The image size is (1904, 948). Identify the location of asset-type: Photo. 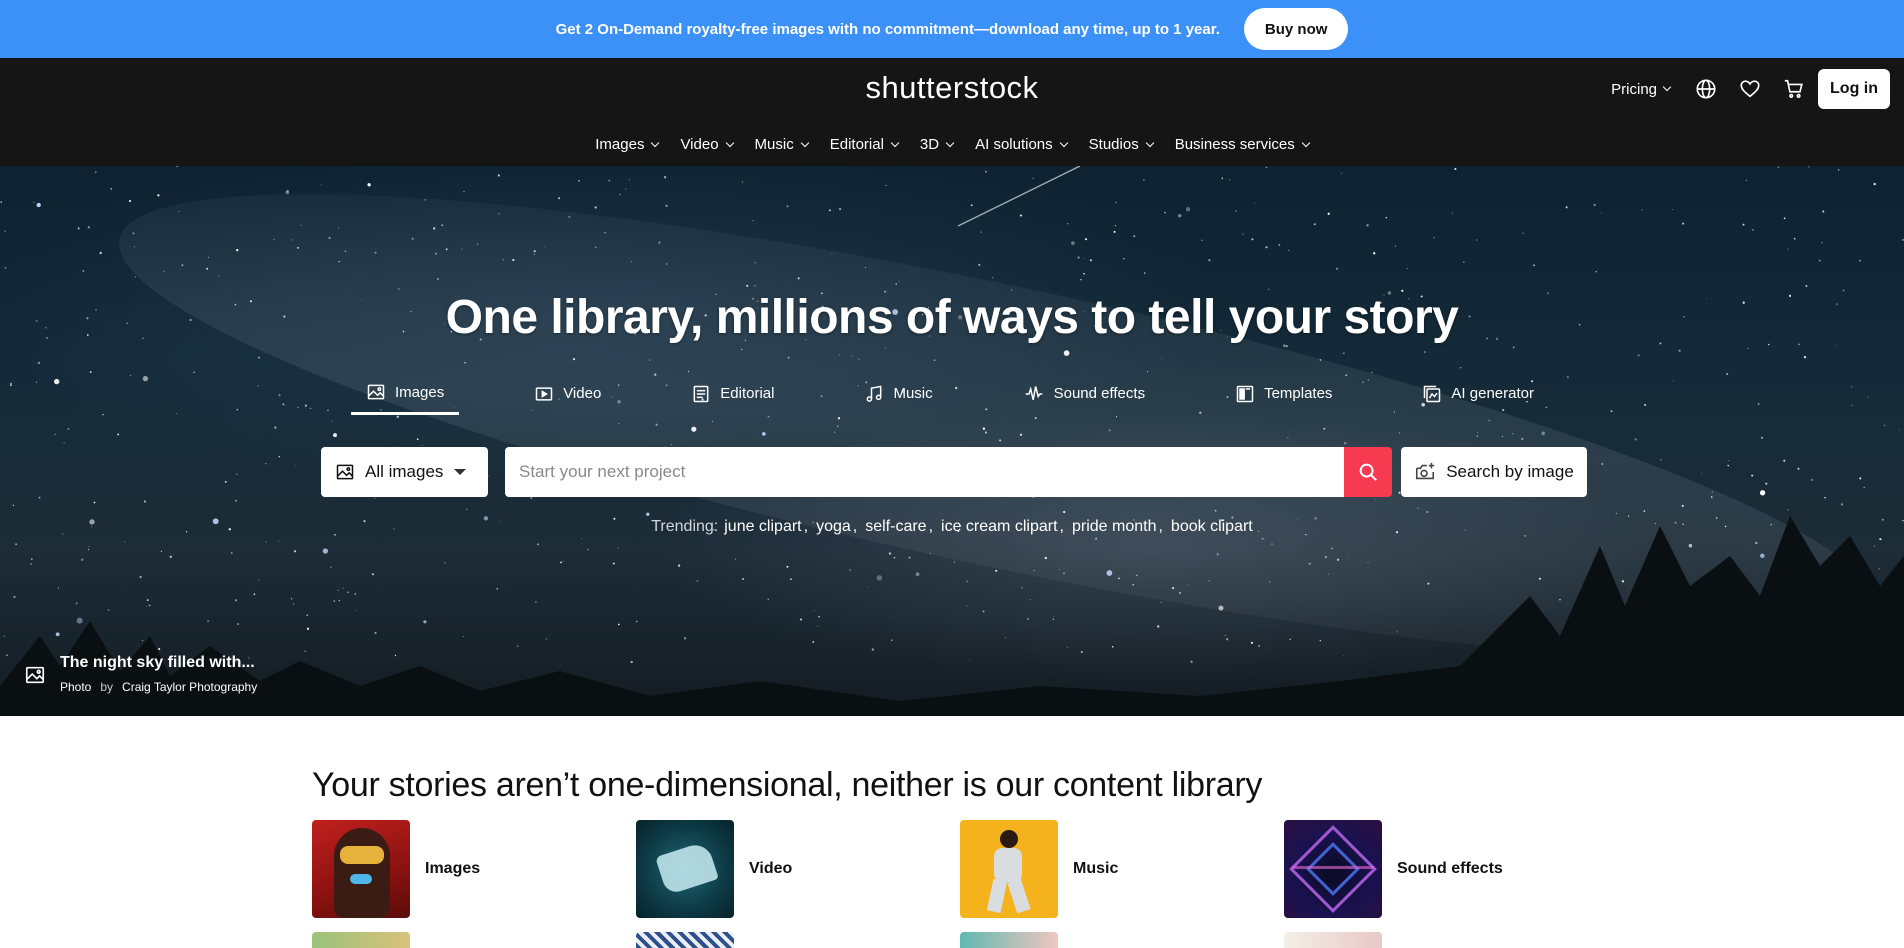
(76, 687).